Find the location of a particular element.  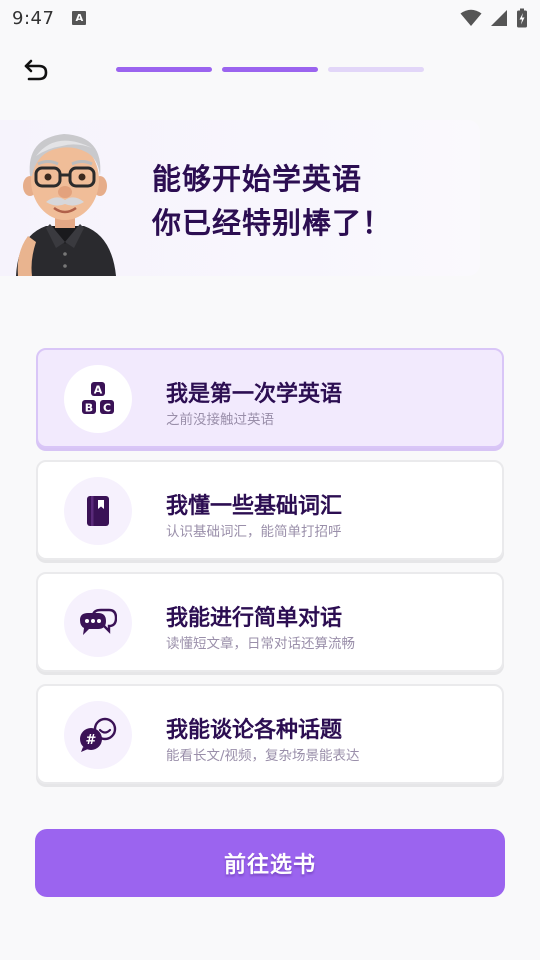

abc-blocks-icon: A B C is located at coordinates (98, 398).